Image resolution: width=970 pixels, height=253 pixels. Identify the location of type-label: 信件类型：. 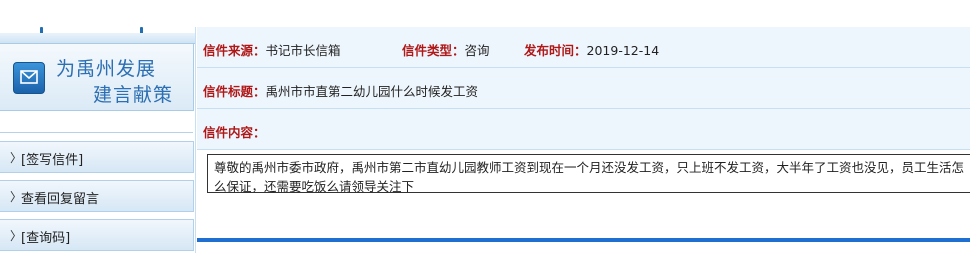
(433, 50).